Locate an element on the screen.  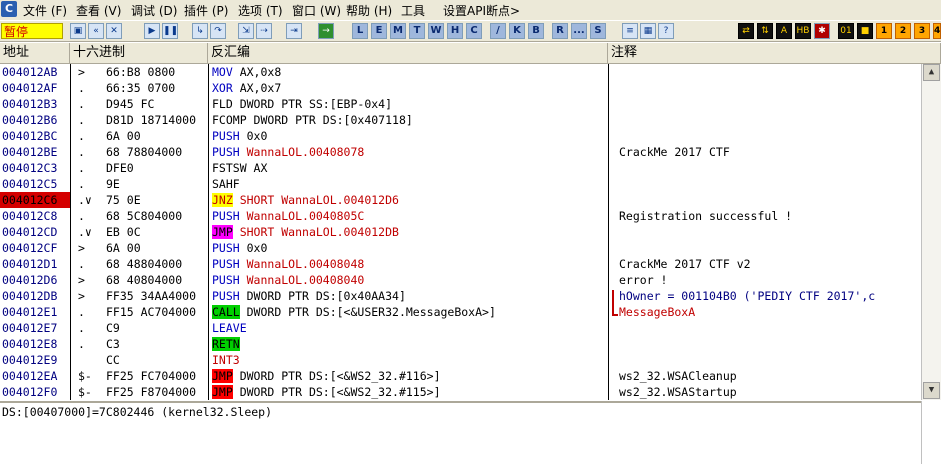
row-comment: error ! is located at coordinates (769, 280).